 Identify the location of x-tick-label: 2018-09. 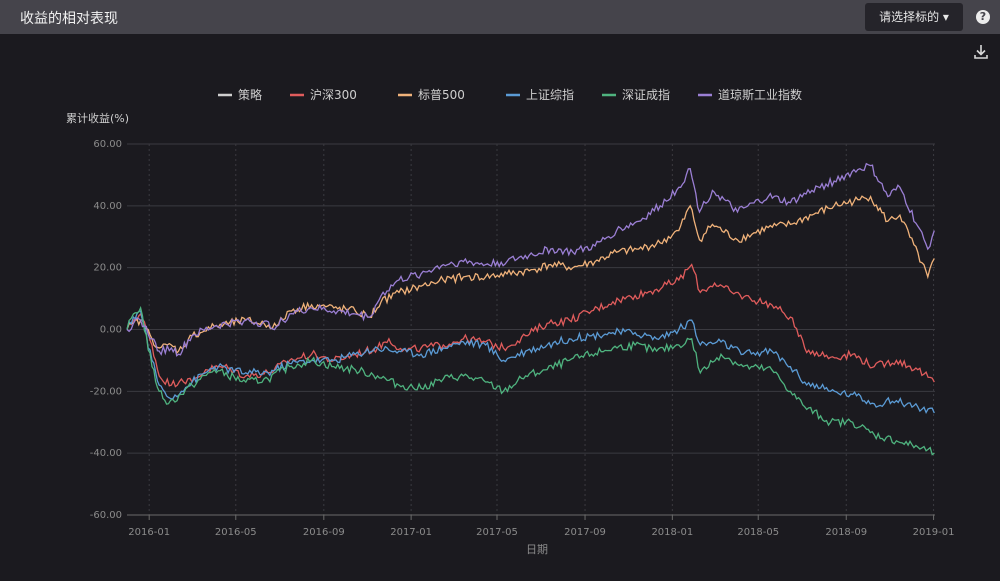
(846, 532).